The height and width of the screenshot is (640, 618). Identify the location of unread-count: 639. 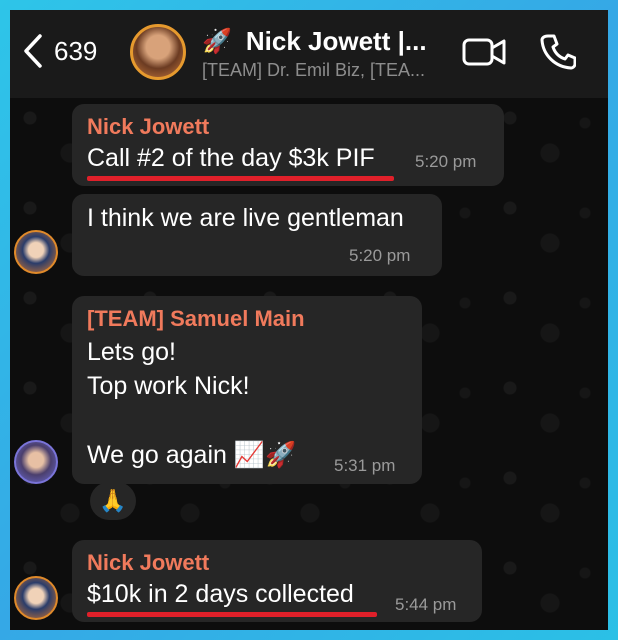
(76, 50).